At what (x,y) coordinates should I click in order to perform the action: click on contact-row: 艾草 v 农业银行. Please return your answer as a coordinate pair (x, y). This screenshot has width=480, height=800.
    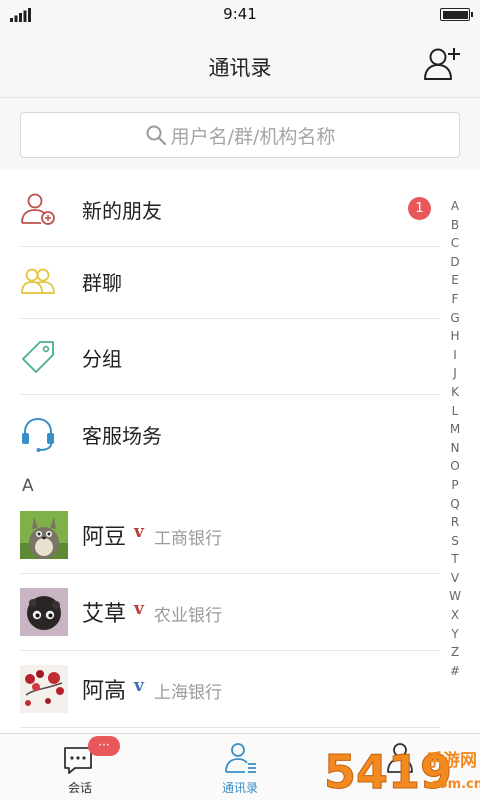
    Looking at the image, I should click on (220, 613).